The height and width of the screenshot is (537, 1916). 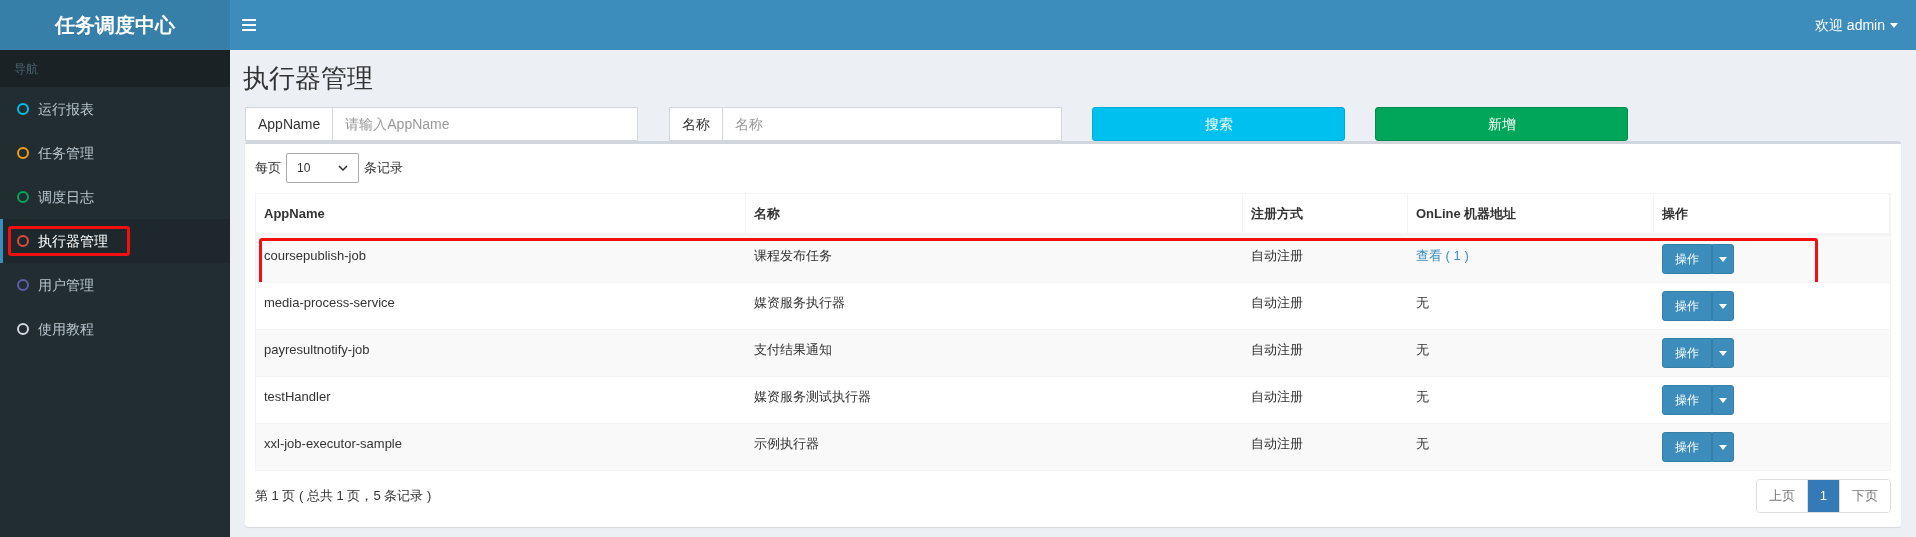 What do you see at coordinates (1325, 213) in the screenshot?
I see `column-header: 注册方式` at bounding box center [1325, 213].